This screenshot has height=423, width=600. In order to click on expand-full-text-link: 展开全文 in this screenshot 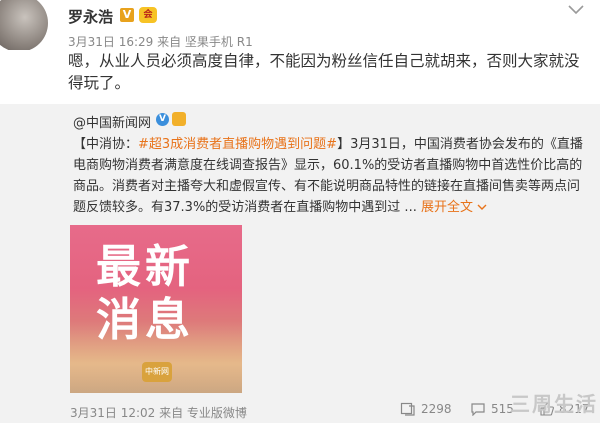, I will do `click(454, 207)`.